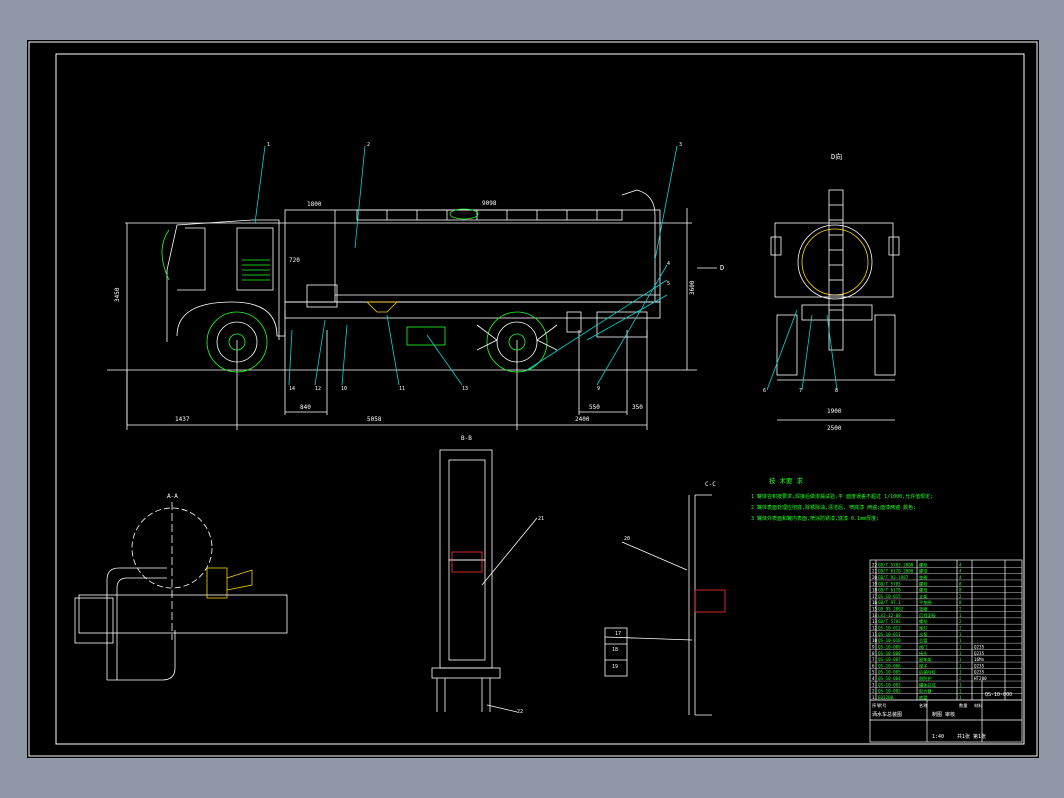 Image resolution: width=1064 pixels, height=798 pixels. What do you see at coordinates (484, 581) in the screenshot?
I see `section-bb-view` at bounding box center [484, 581].